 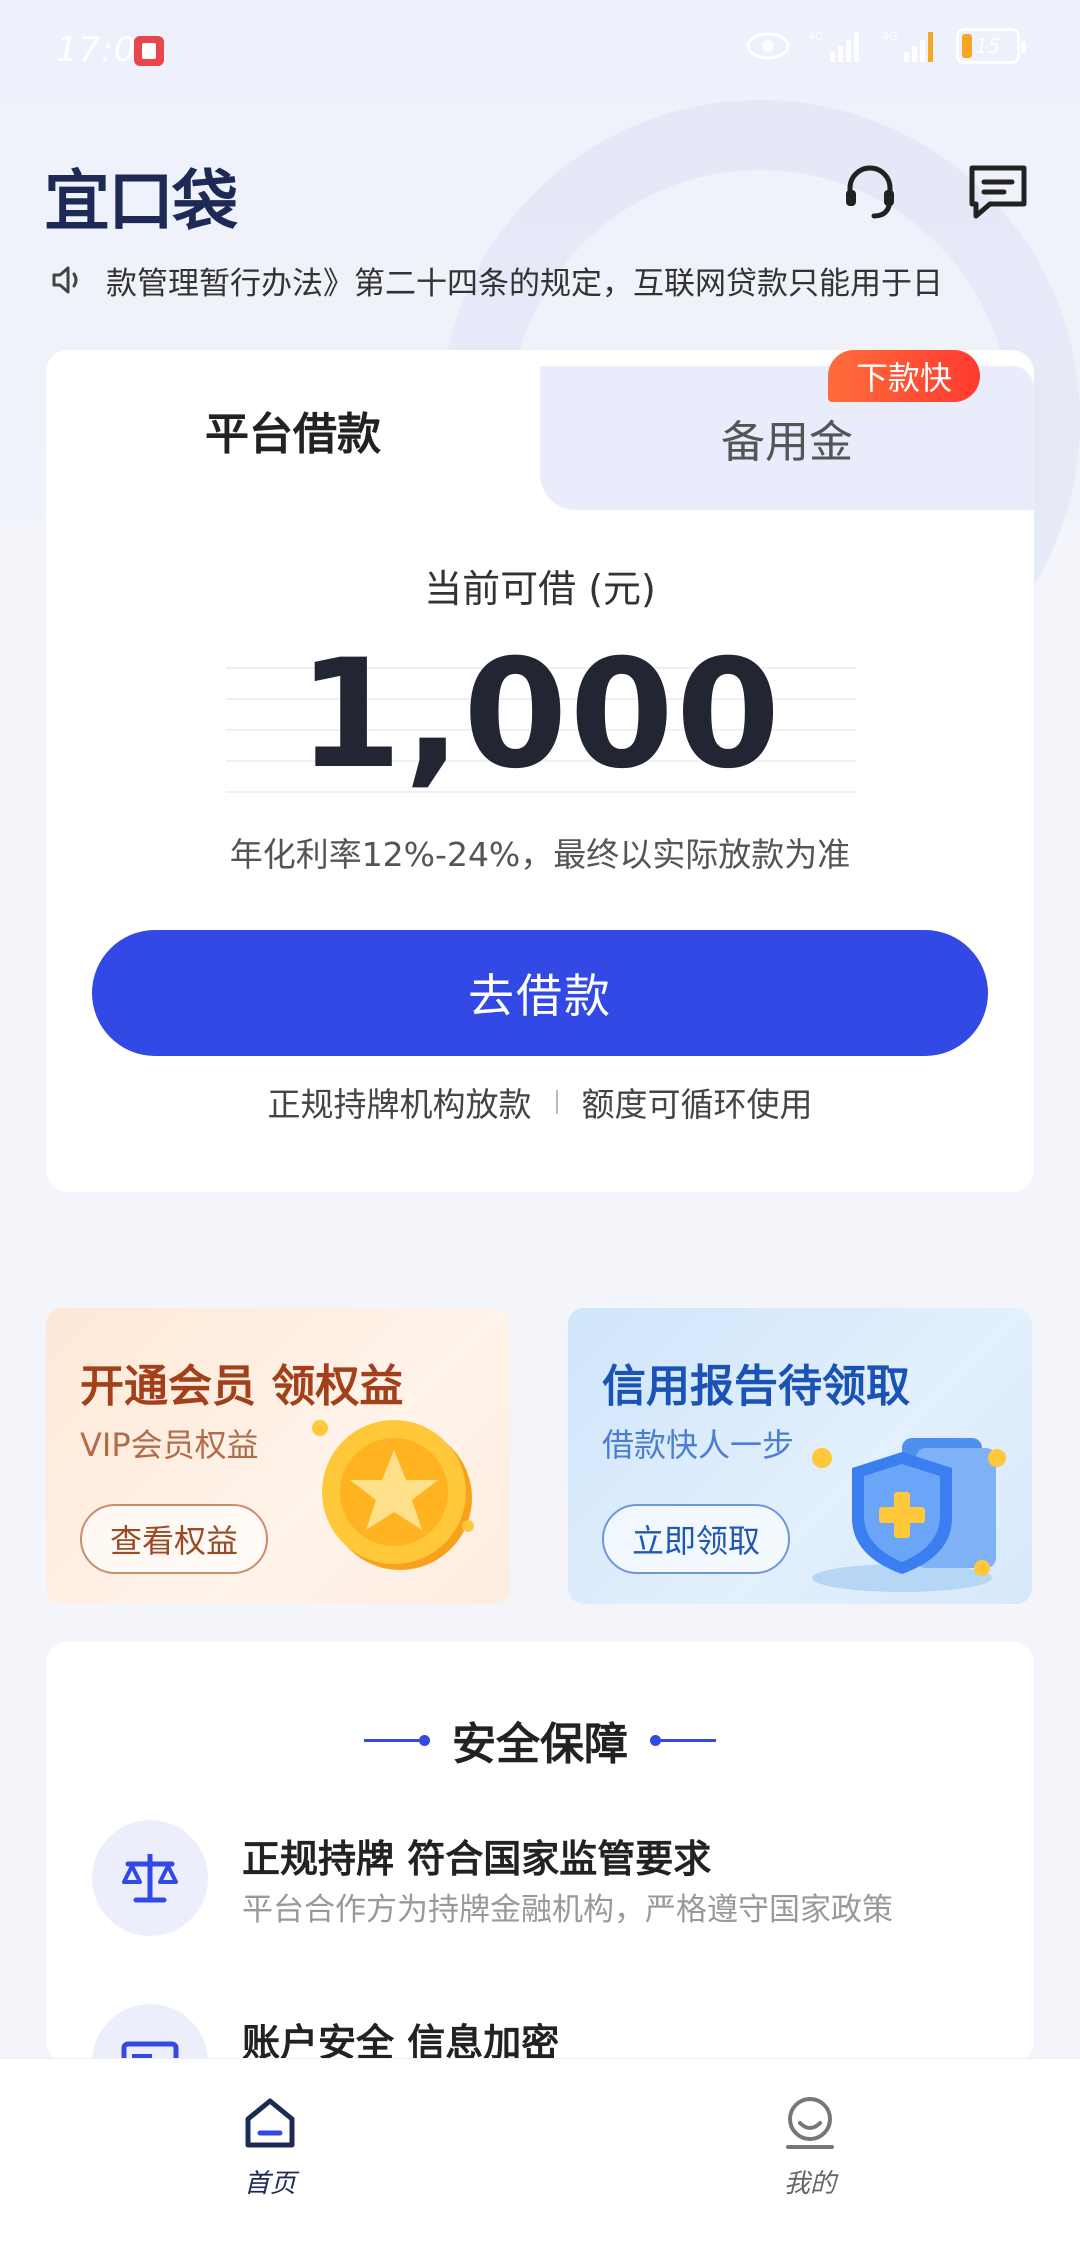 What do you see at coordinates (696, 1539) in the screenshot?
I see `claim-now-button: 立即领取` at bounding box center [696, 1539].